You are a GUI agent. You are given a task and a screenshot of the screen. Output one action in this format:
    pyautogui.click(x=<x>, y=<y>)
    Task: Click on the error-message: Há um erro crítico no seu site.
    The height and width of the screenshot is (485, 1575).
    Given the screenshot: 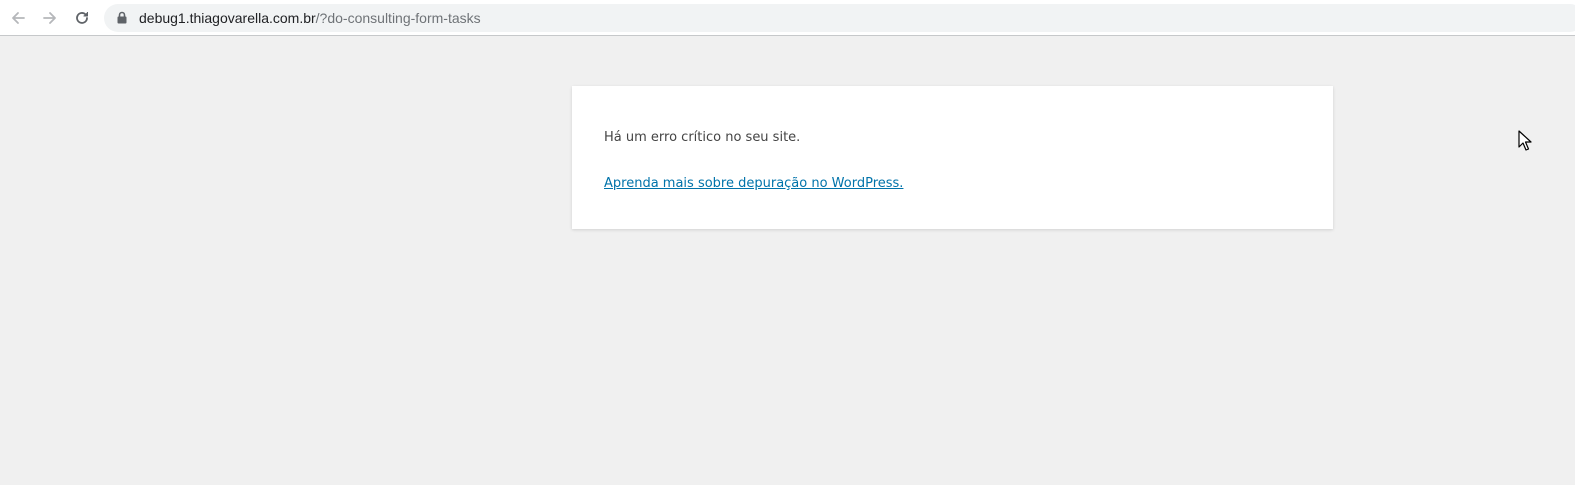 What is the action you would take?
    pyautogui.click(x=702, y=137)
    